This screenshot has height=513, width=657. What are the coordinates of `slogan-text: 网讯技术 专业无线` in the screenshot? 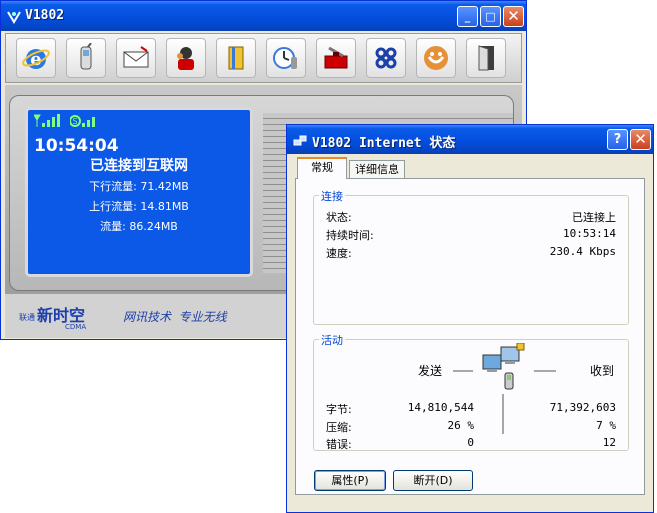 It's located at (175, 317).